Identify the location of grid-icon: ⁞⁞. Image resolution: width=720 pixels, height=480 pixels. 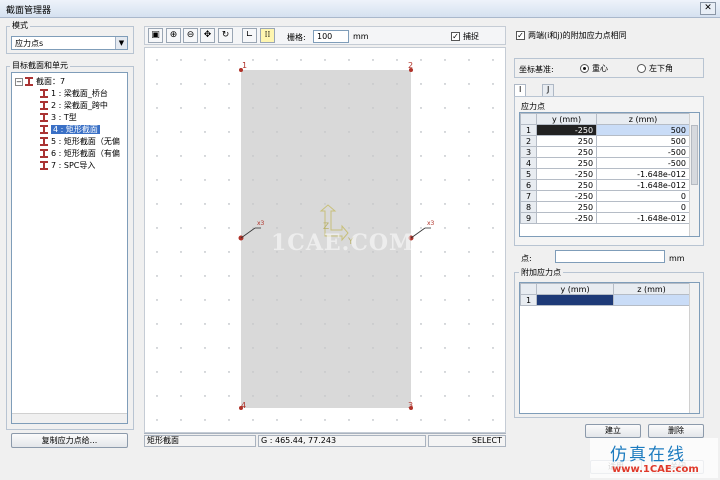
(267, 35).